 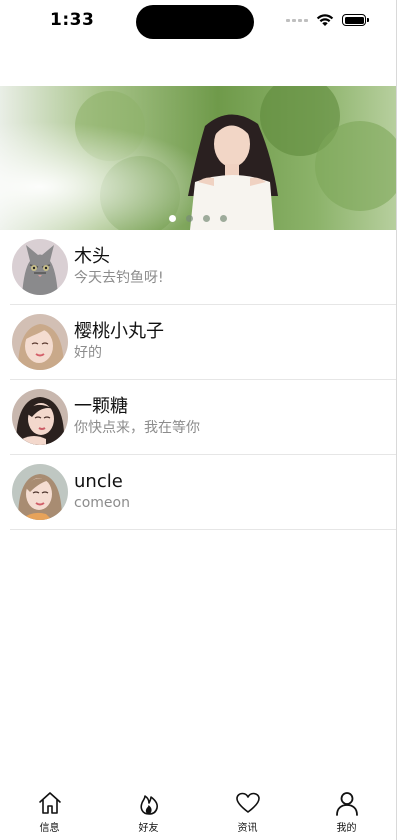 I want to click on tab-news: 资讯, so click(x=247, y=813).